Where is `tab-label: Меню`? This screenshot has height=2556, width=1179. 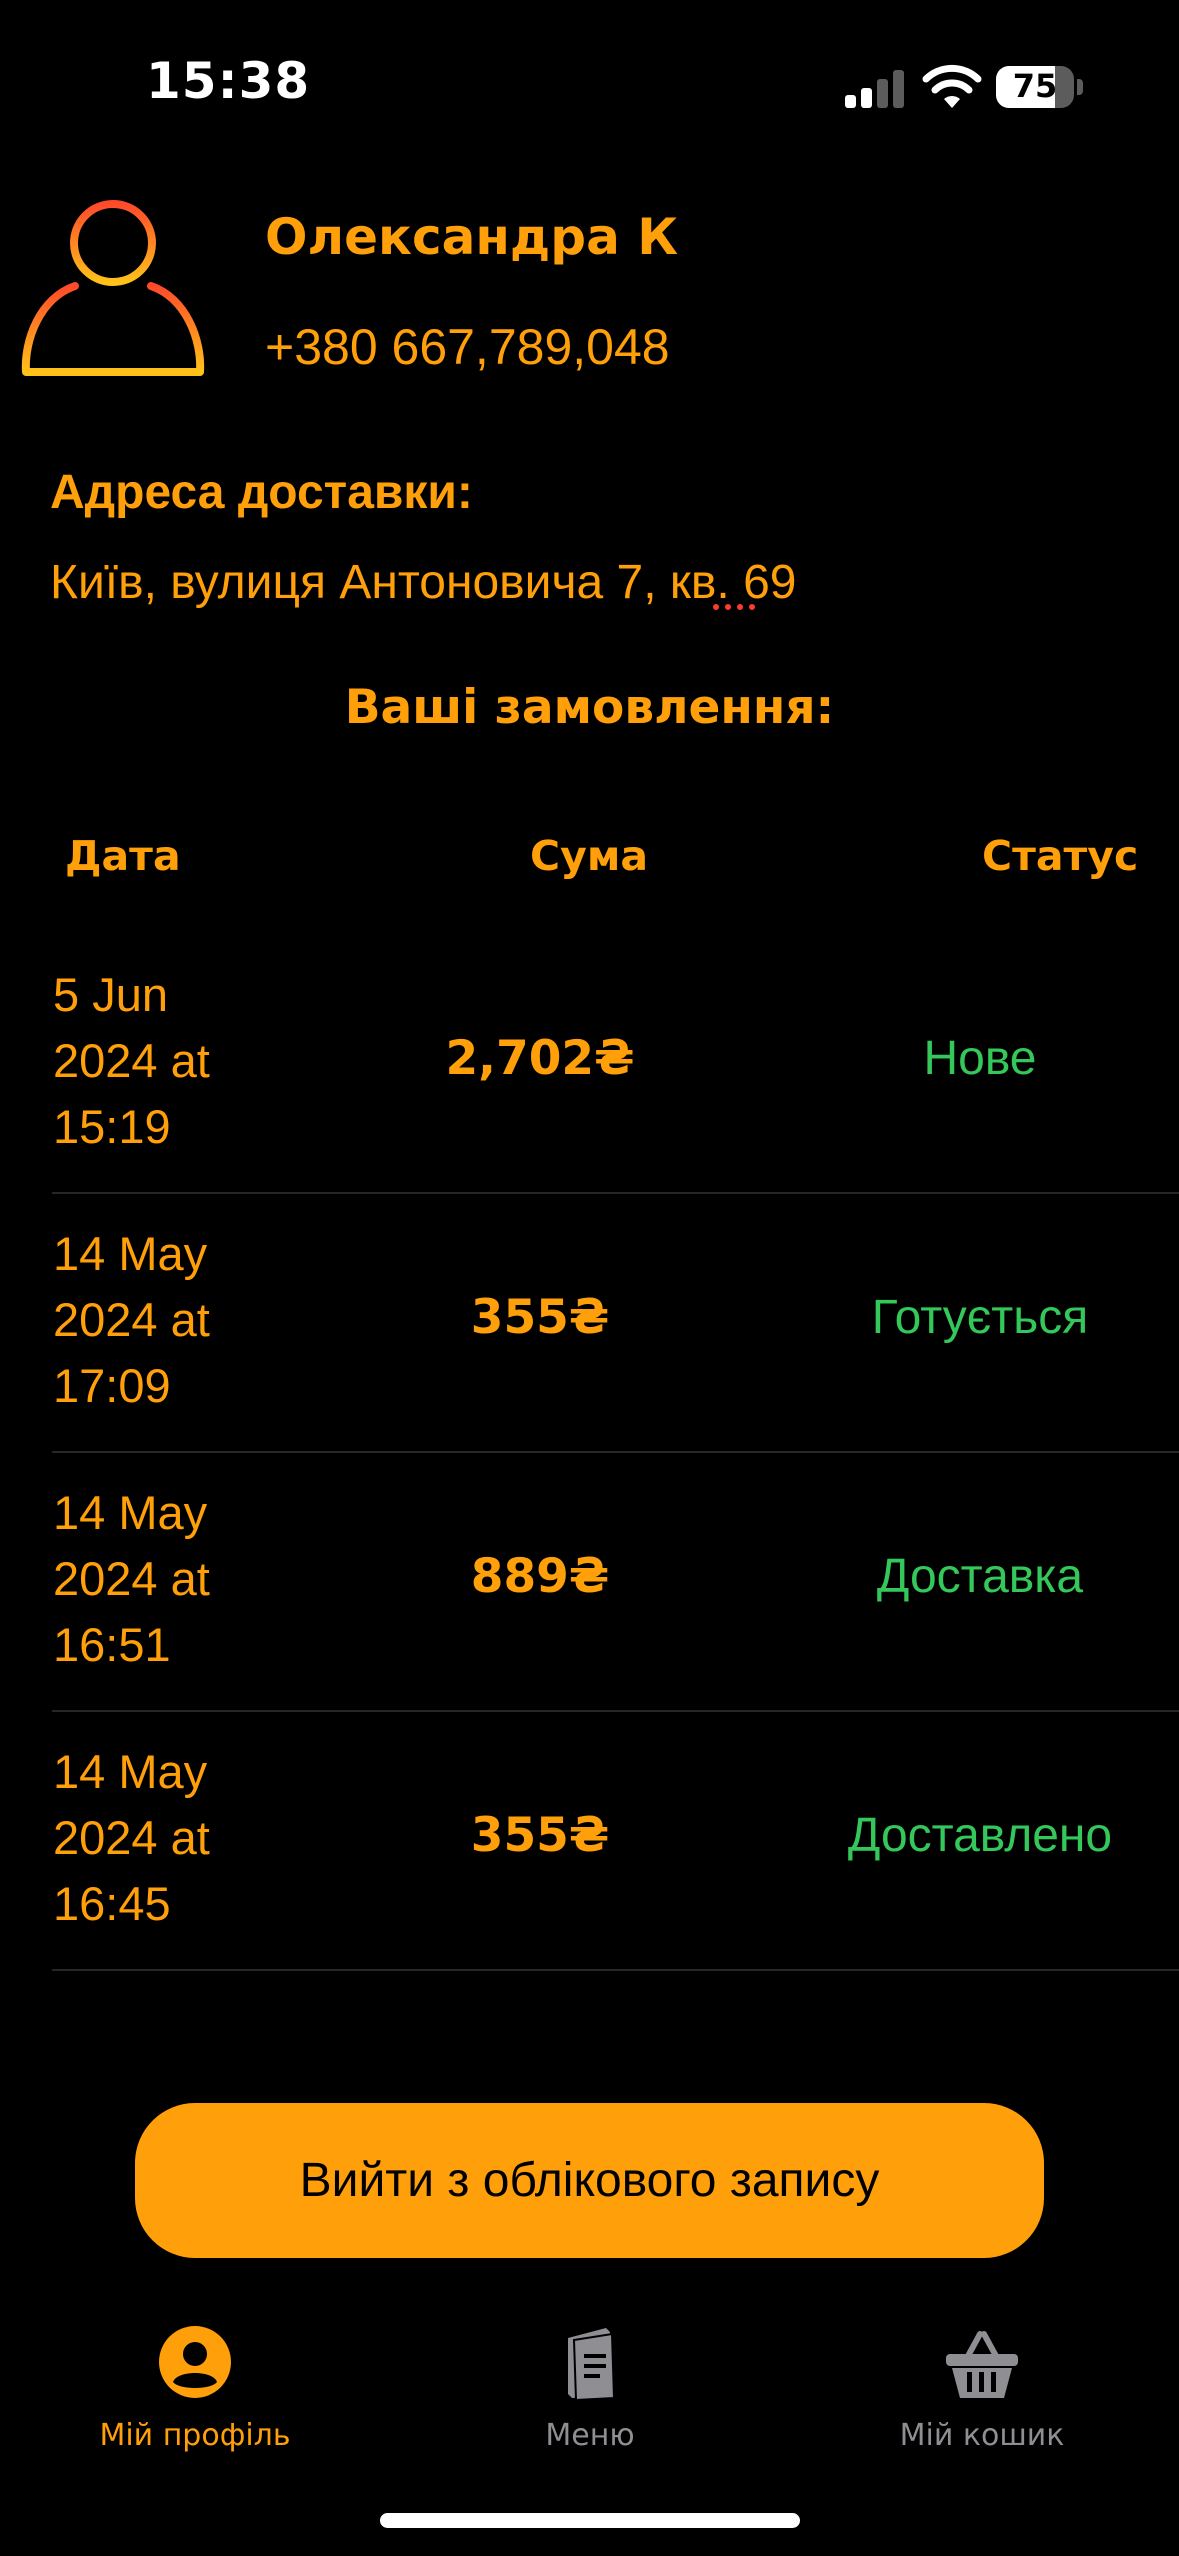
tab-label: Меню is located at coordinates (590, 2435).